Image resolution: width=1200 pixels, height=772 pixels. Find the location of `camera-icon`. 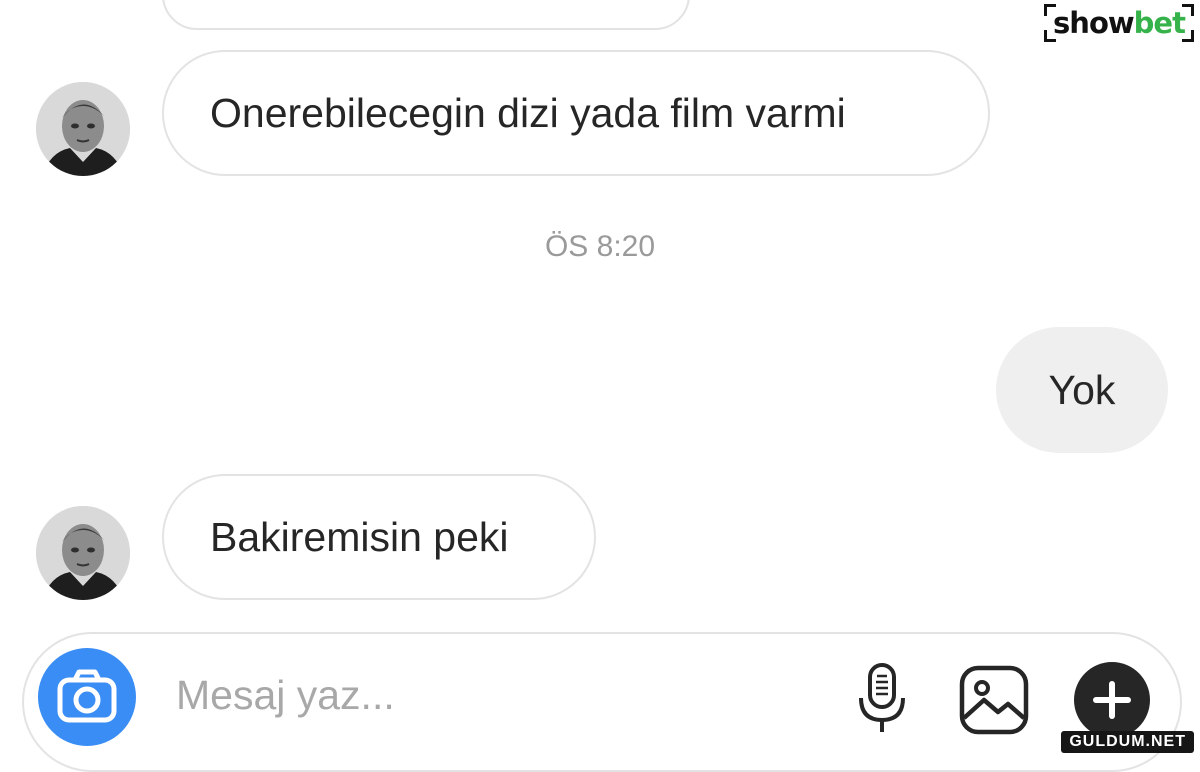

camera-icon is located at coordinates (87, 696).